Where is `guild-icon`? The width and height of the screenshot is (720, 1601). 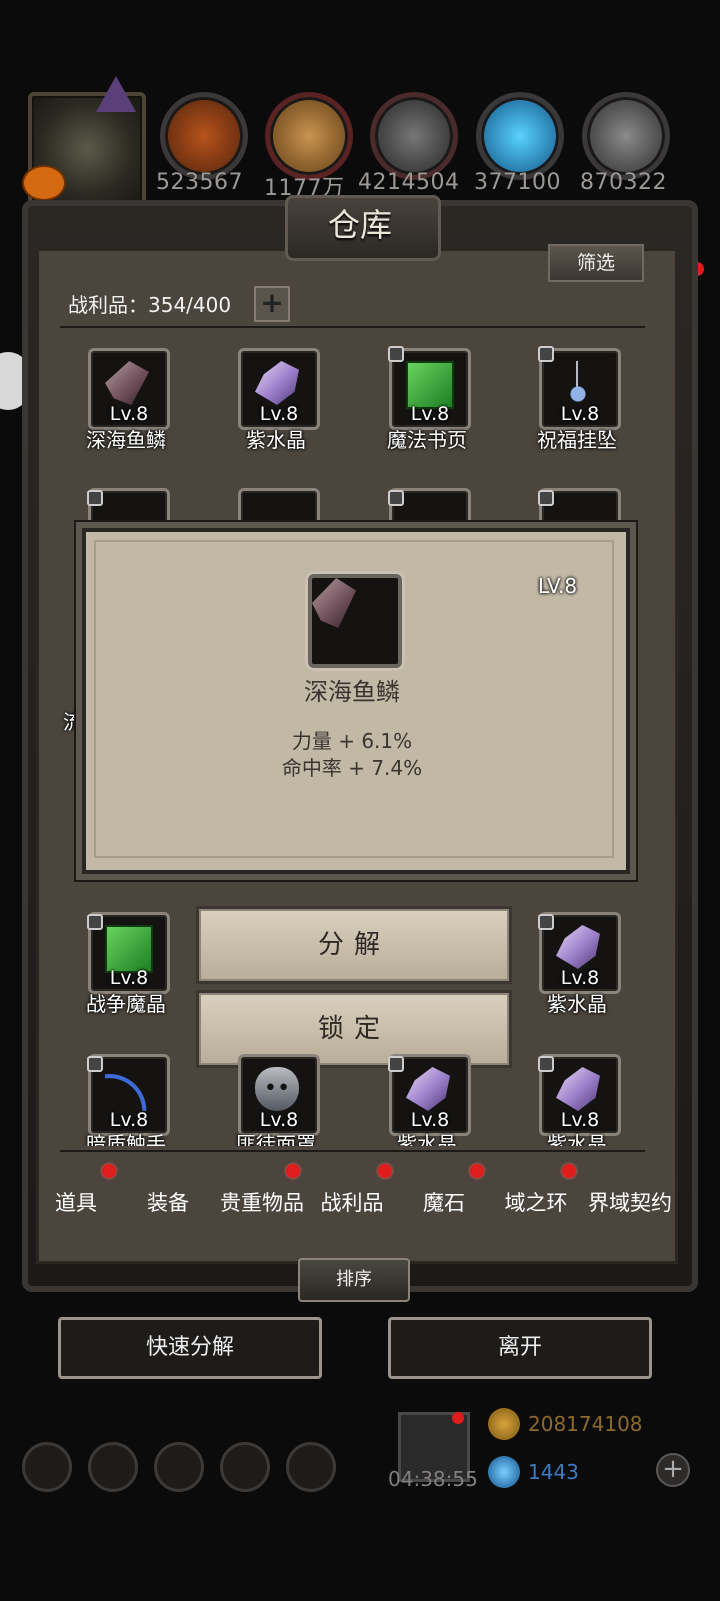 guild-icon is located at coordinates (311, 1467).